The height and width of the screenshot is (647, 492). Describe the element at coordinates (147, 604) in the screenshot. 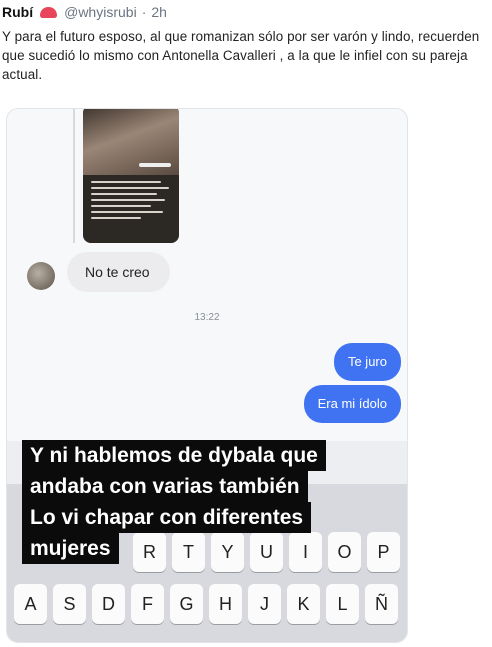

I see `key-f: F` at that location.